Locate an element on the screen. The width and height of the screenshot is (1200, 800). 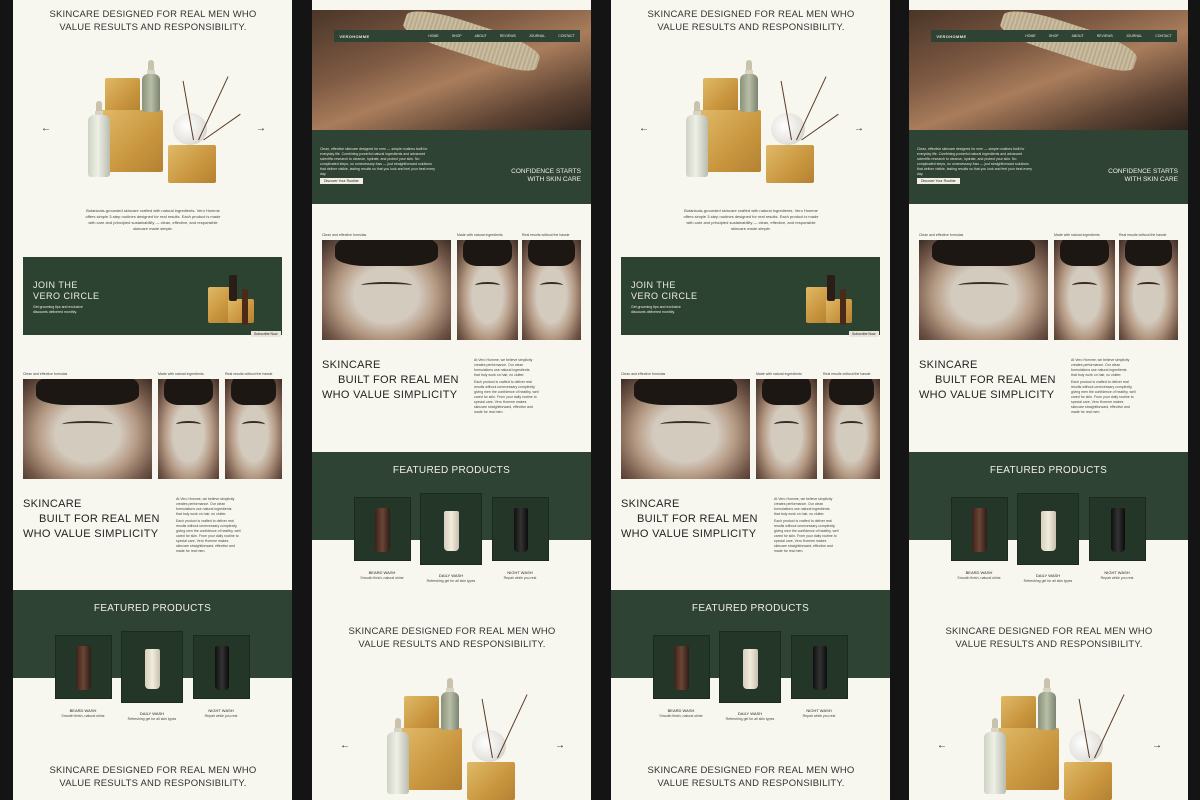
photo-caption: Made with natural ingredients is located at coordinates (480, 235).